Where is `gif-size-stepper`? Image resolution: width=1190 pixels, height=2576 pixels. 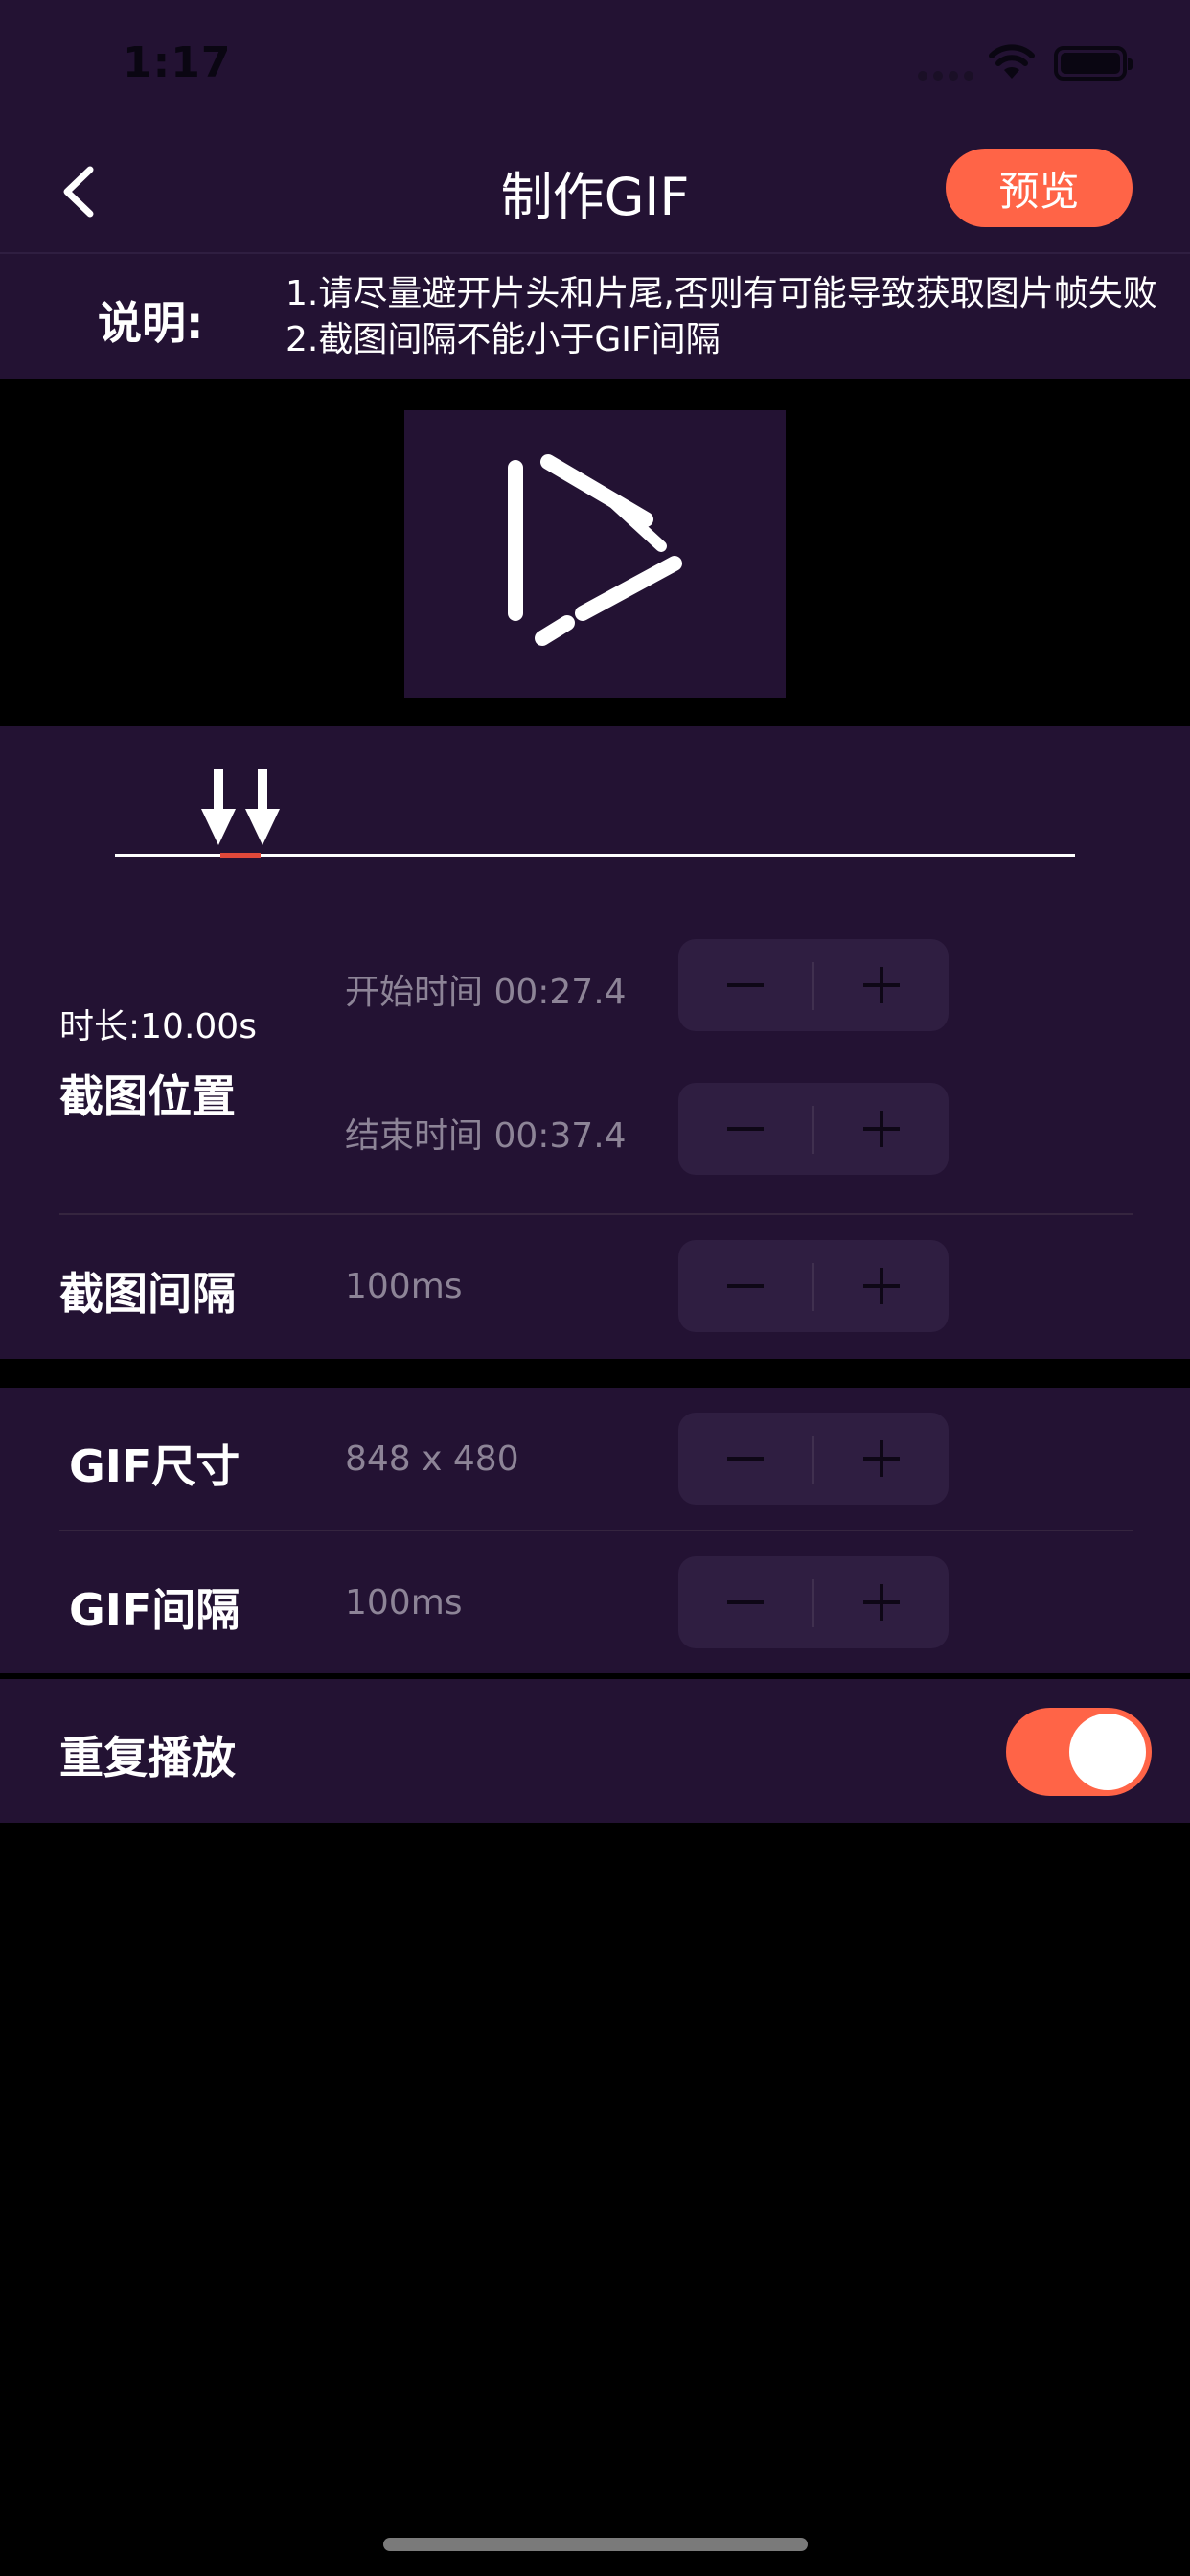 gif-size-stepper is located at coordinates (813, 1459).